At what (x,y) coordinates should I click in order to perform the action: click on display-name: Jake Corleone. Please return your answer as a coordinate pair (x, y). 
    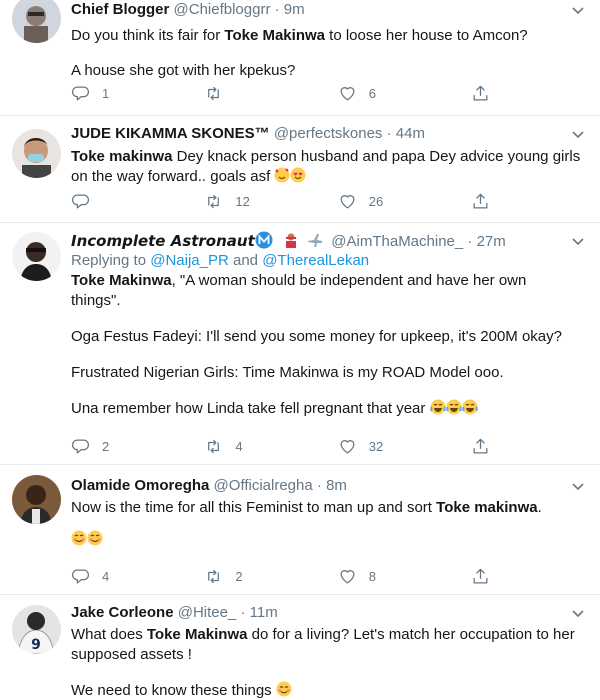
    Looking at the image, I should click on (122, 612).